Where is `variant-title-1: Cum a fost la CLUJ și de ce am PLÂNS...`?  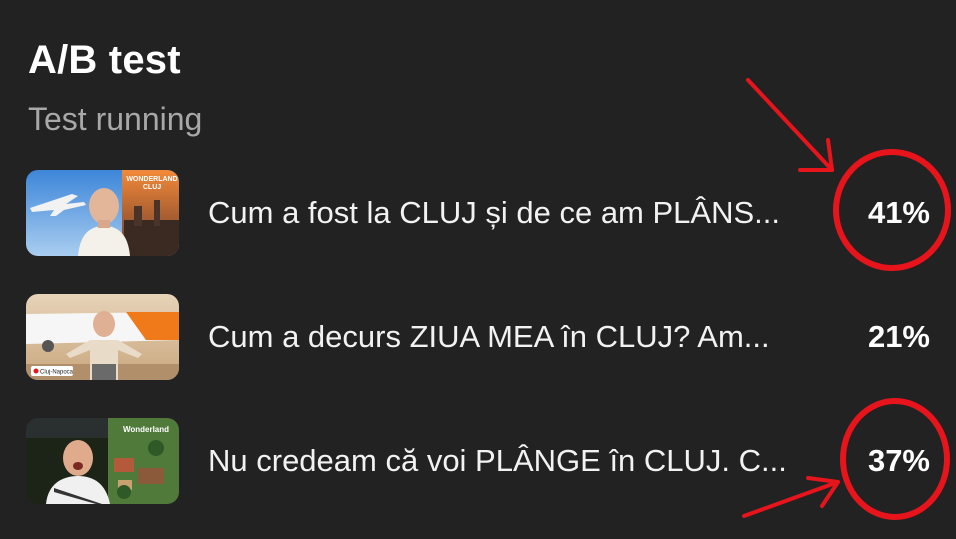
variant-title-1: Cum a fost la CLUJ și de ce am PLÂNS... is located at coordinates (494, 212).